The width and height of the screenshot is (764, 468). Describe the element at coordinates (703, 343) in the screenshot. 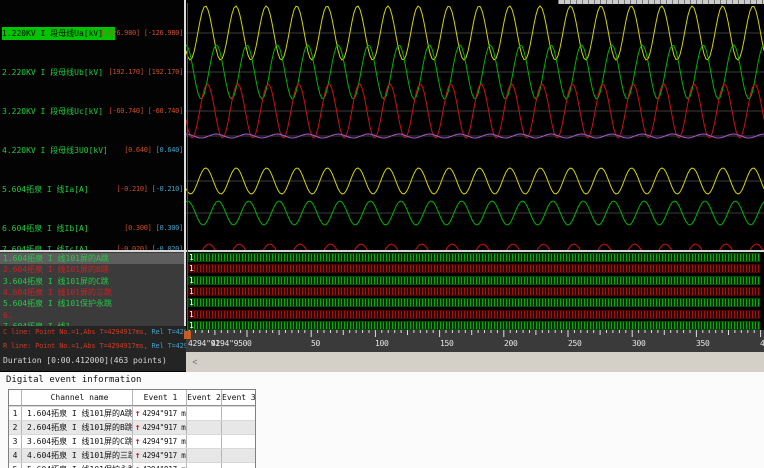

I see `axis-tick-label: 350` at that location.